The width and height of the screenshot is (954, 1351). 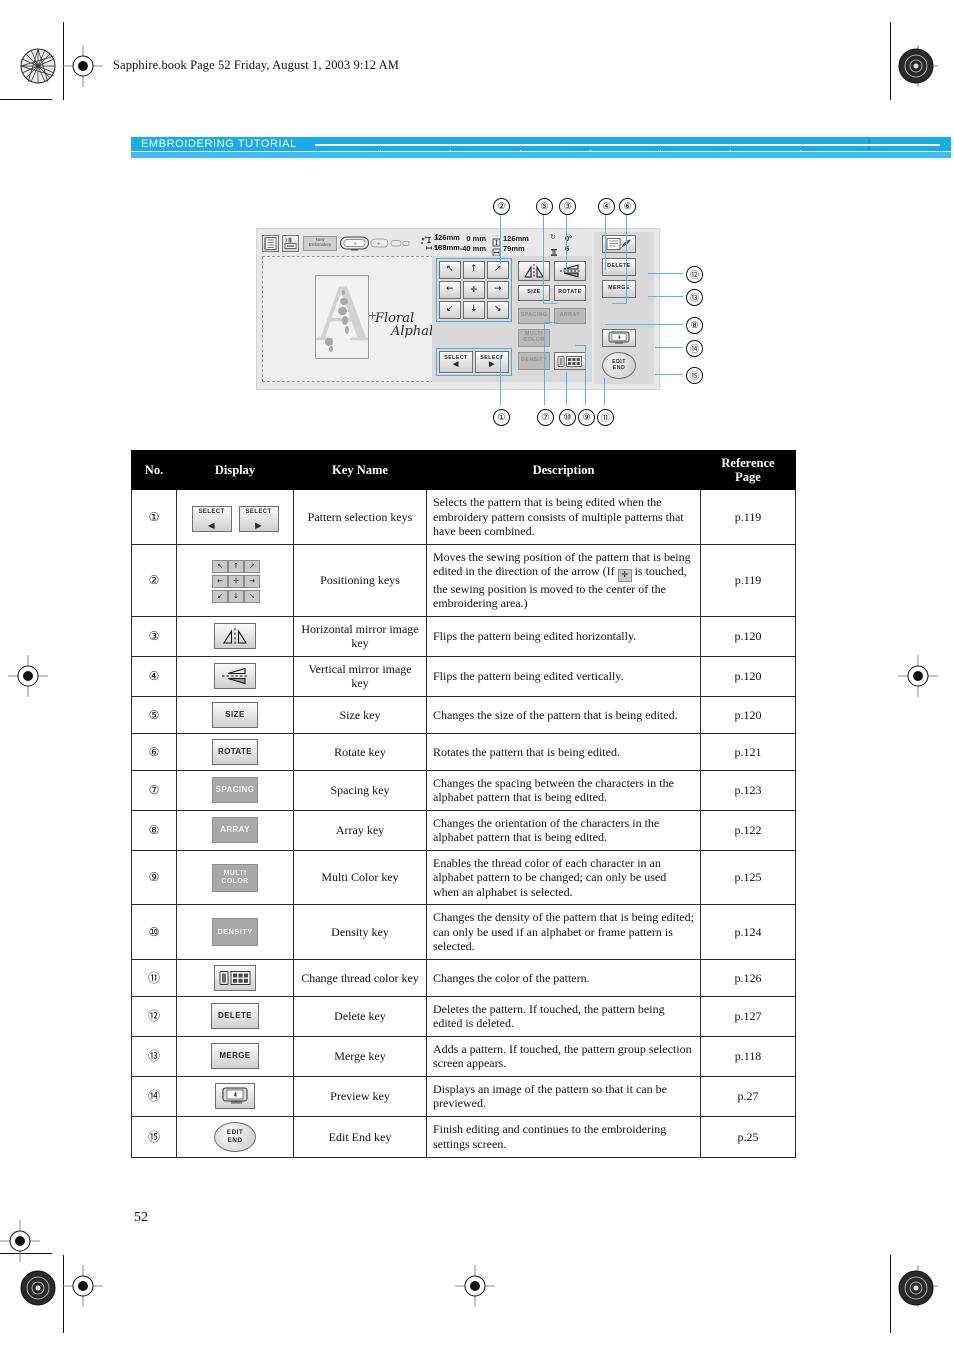 I want to click on hoop-selection-icon: + +, so click(x=379, y=243).